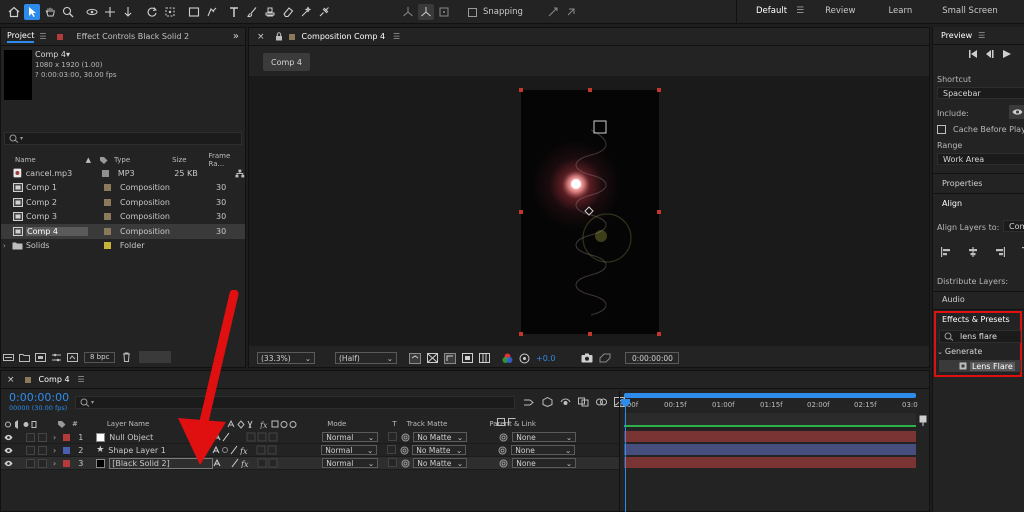 The width and height of the screenshot is (1024, 512). I want to click on list-item: › Solids Folder, so click(123, 246).